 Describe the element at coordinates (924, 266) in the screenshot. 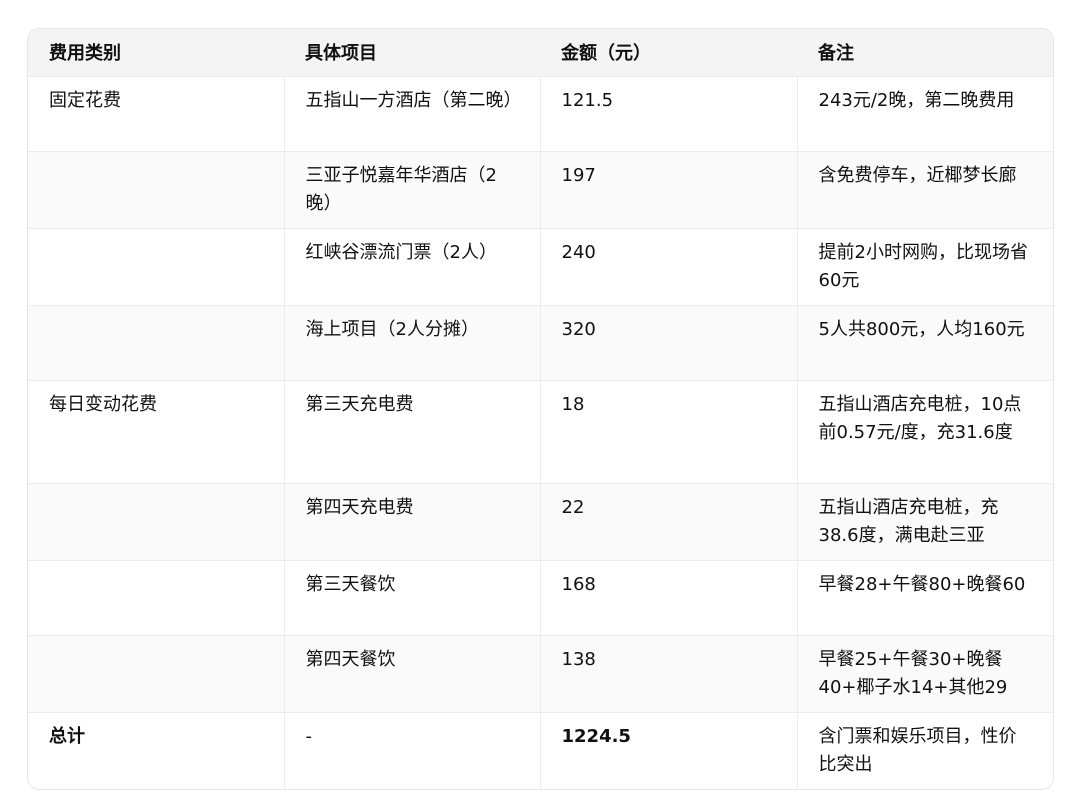

I see `cell-note: 提前2小时网购，比现场省60元` at that location.